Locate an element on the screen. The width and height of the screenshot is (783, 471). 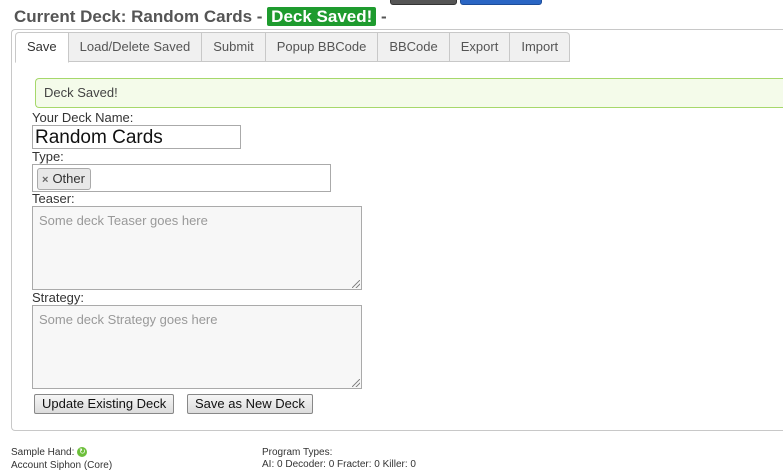
save-as-new-deck-button: Save as New Deck is located at coordinates (250, 404).